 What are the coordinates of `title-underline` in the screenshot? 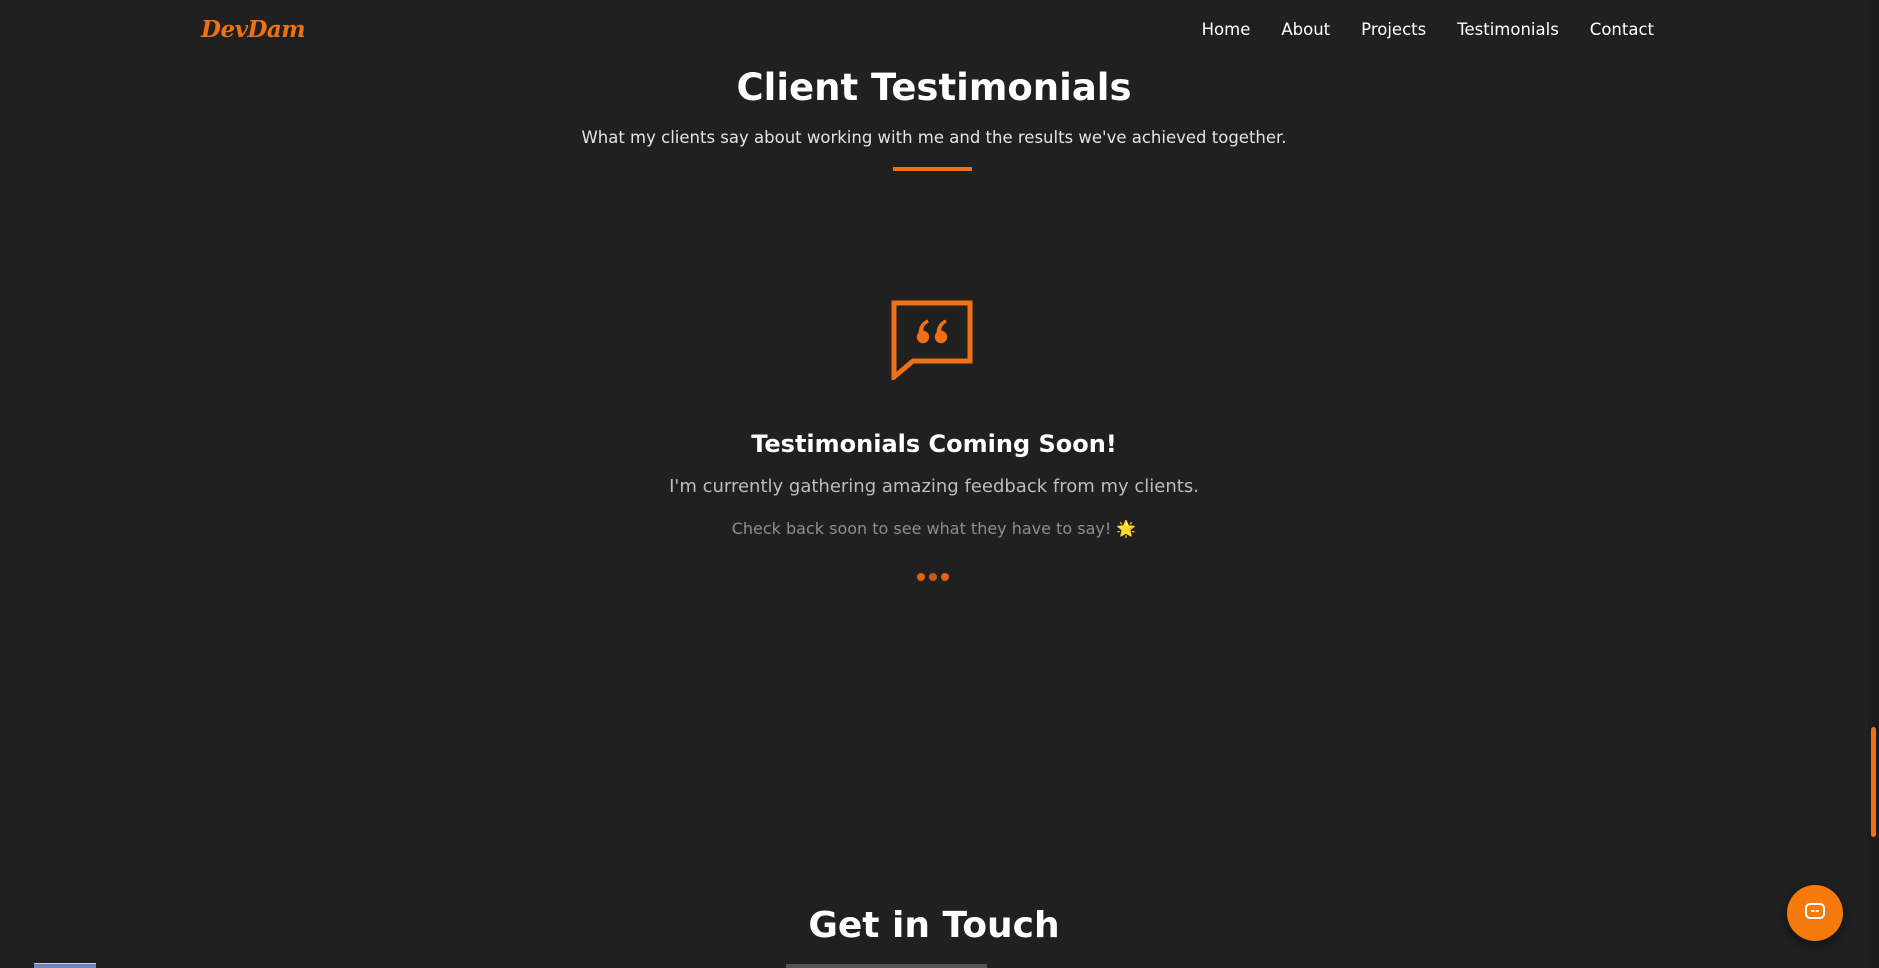 It's located at (932, 169).